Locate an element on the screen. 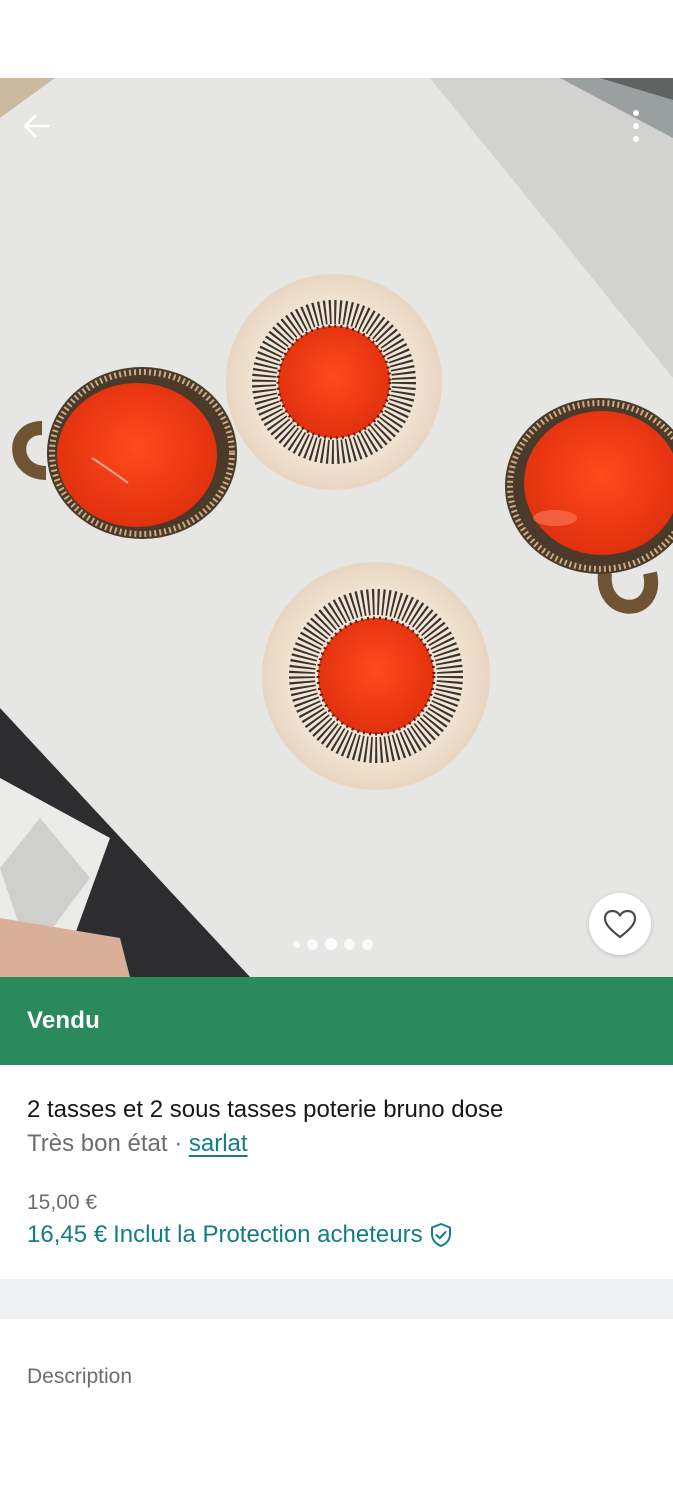  item-price: 15,00 € is located at coordinates (62, 1202).